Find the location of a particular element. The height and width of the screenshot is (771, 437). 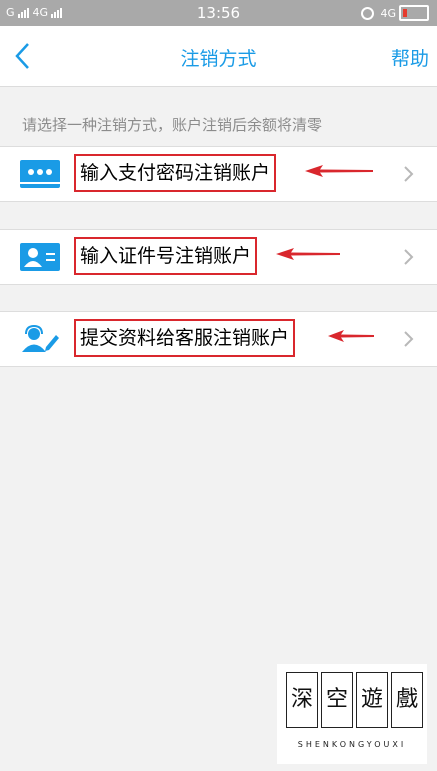

watermark-char: 深 is located at coordinates (302, 700).